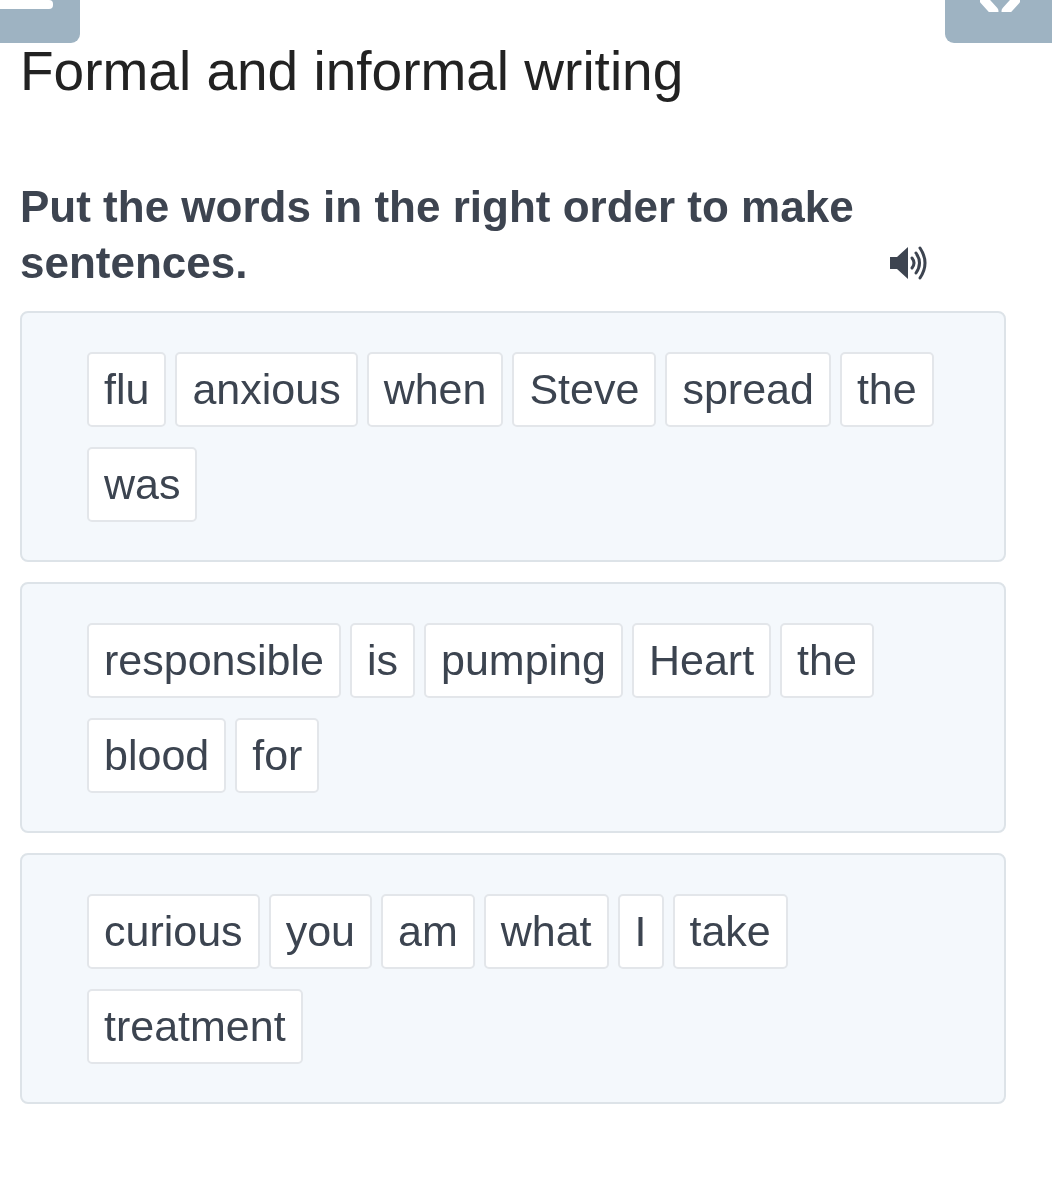 The height and width of the screenshot is (1192, 1052). I want to click on word-tile: is, so click(382, 660).